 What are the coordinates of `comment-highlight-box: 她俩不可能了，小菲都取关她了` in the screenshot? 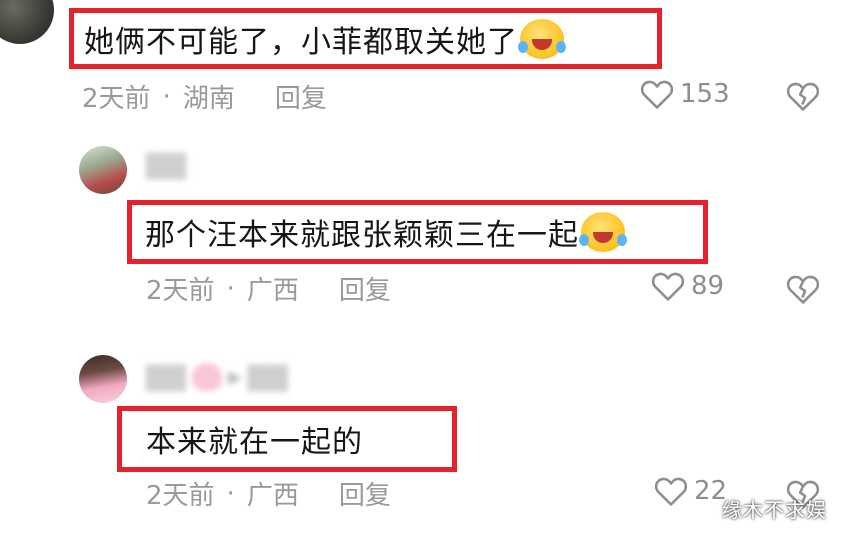 It's located at (365, 38).